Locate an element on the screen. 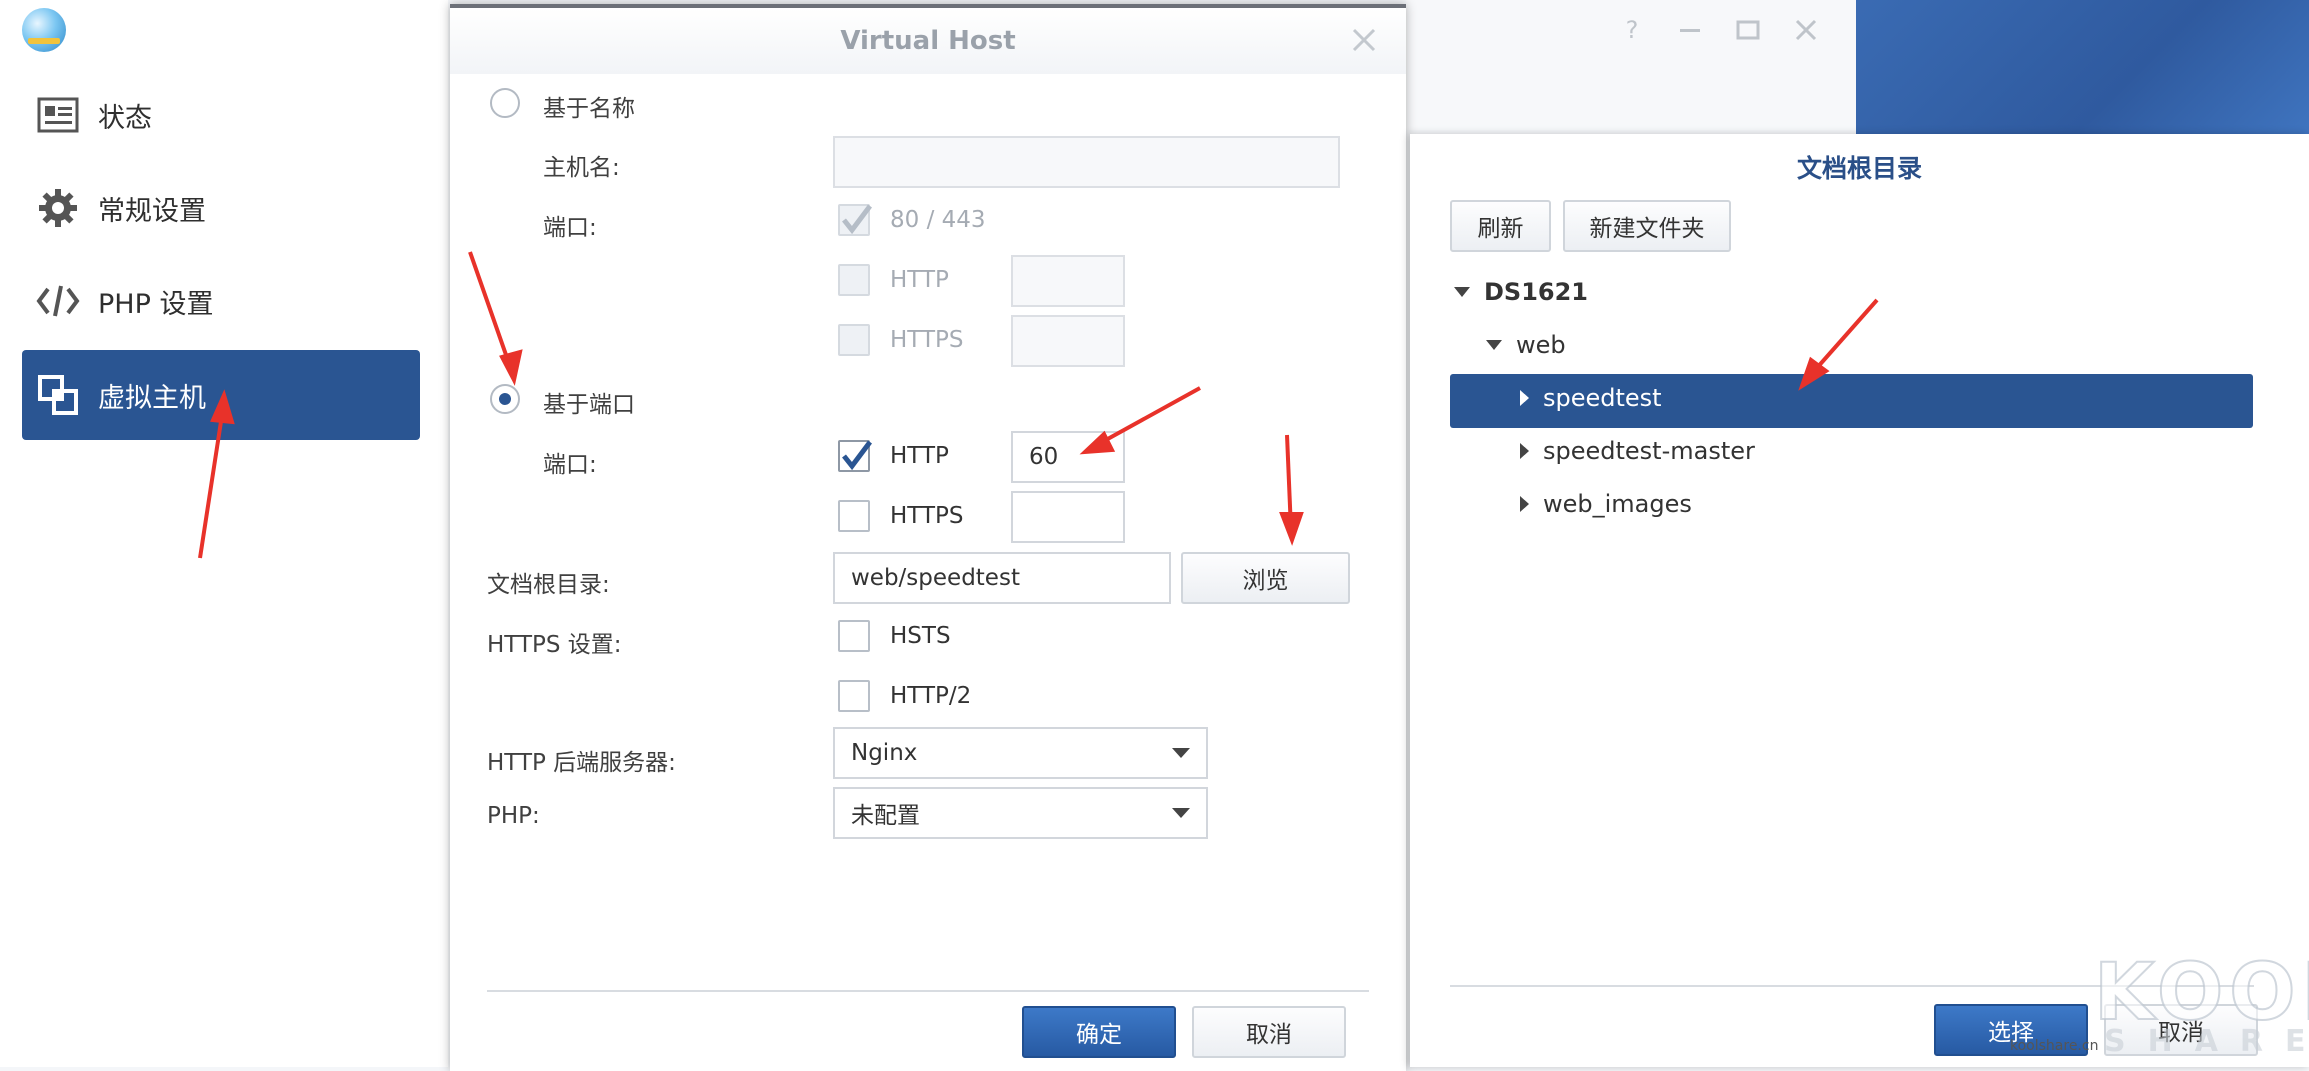 This screenshot has width=2309, height=1071. by-name-https-label: HTTPS is located at coordinates (927, 340).